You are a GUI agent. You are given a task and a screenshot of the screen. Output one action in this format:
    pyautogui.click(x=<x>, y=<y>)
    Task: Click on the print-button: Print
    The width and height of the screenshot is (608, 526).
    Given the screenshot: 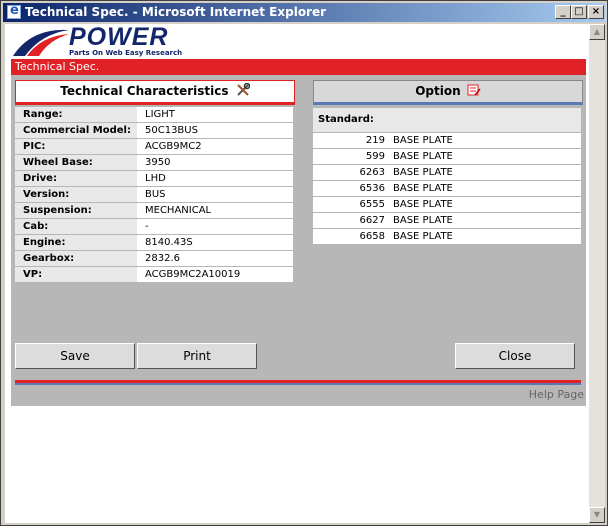 What is the action you would take?
    pyautogui.click(x=197, y=356)
    